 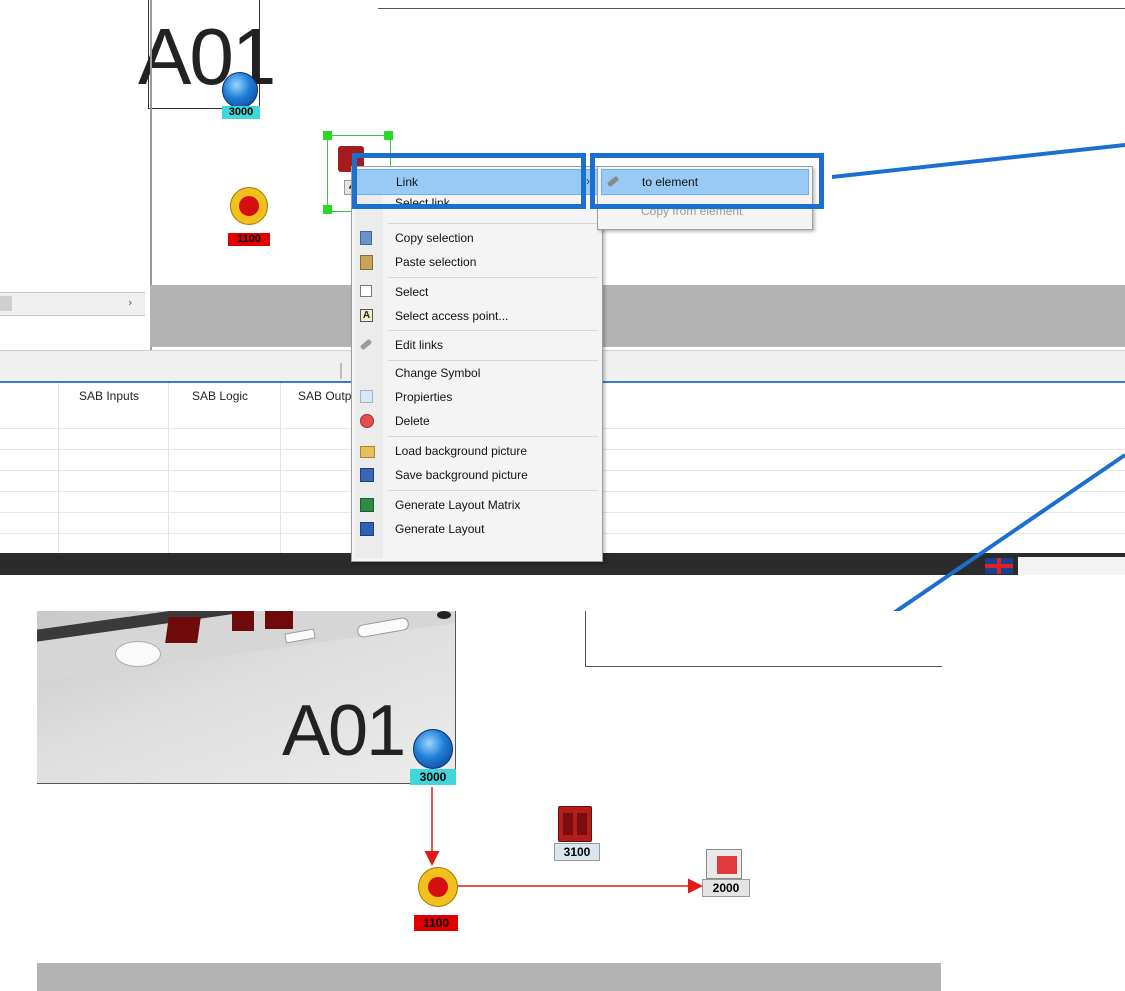 What do you see at coordinates (563, 840) in the screenshot?
I see `device-links` at bounding box center [563, 840].